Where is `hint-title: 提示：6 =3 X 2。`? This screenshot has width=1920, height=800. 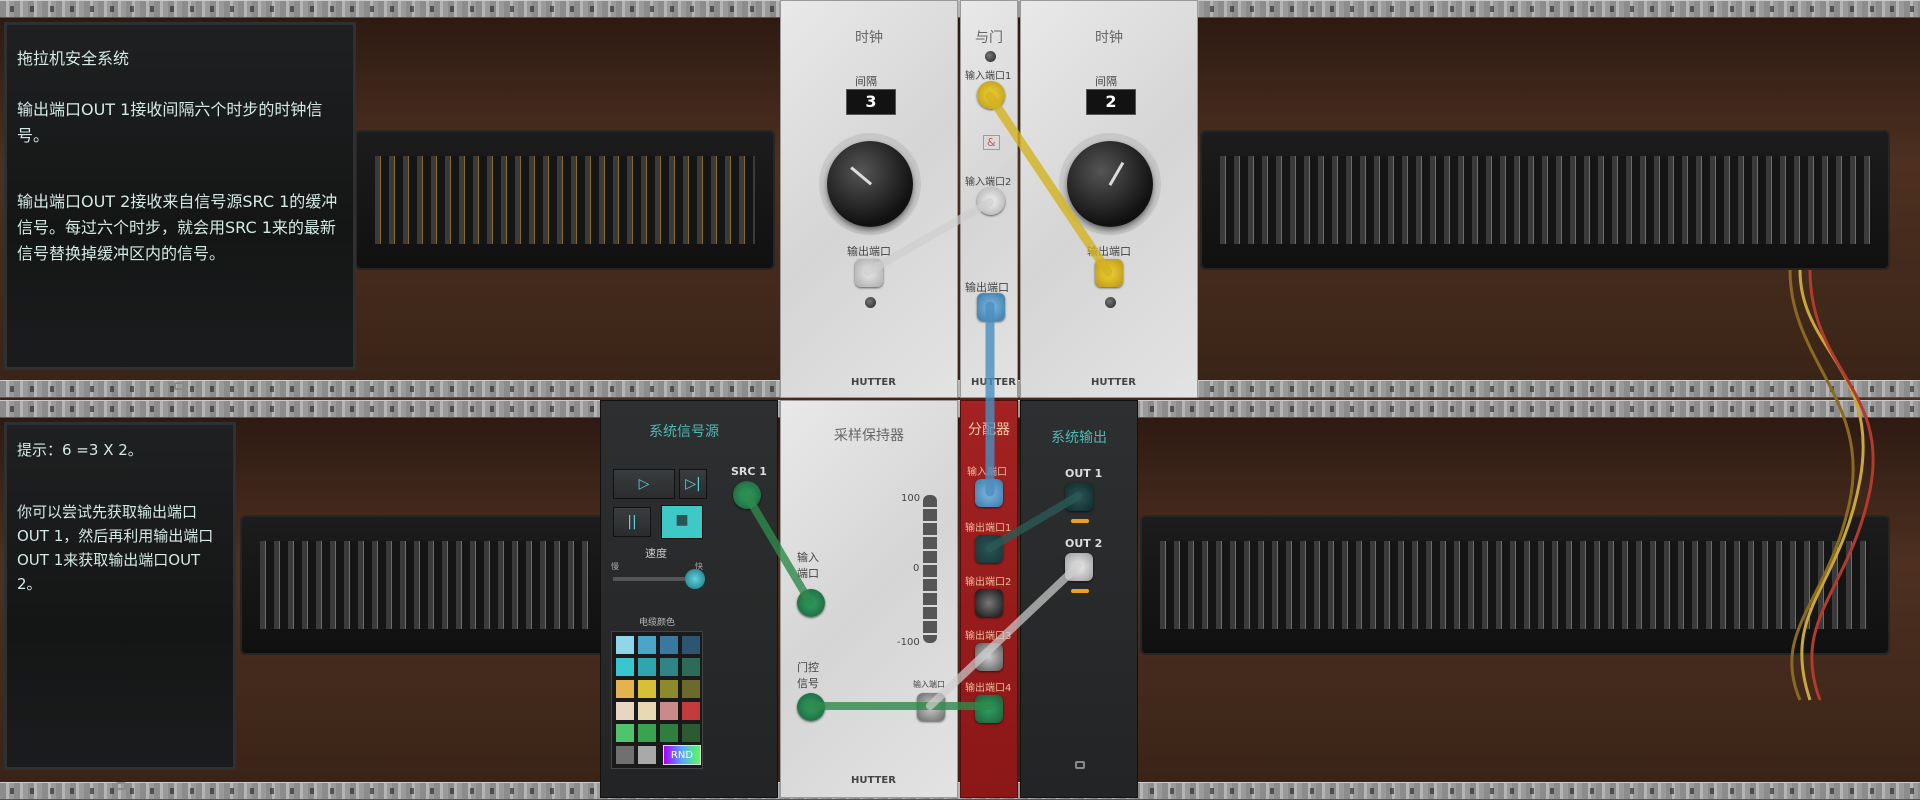 hint-title: 提示：6 =3 X 2。 is located at coordinates (80, 450).